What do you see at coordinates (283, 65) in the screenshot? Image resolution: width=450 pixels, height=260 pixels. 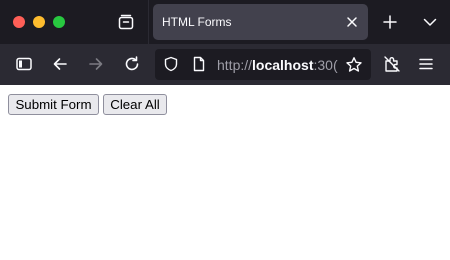 I see `url-host: localhost` at bounding box center [283, 65].